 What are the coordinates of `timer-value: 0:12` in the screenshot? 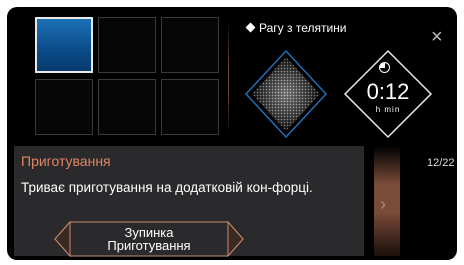 It's located at (388, 91).